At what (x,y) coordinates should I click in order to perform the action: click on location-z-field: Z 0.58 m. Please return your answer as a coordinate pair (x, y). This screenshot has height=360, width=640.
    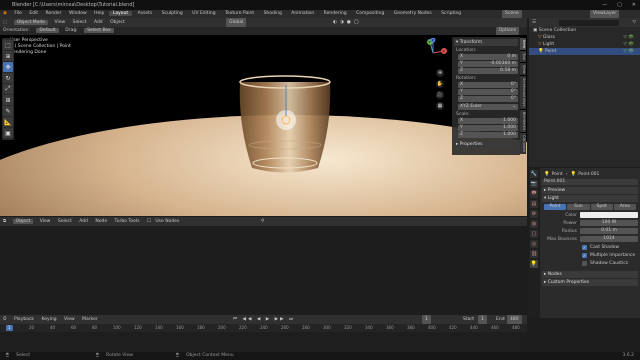
    Looking at the image, I should click on (488, 71).